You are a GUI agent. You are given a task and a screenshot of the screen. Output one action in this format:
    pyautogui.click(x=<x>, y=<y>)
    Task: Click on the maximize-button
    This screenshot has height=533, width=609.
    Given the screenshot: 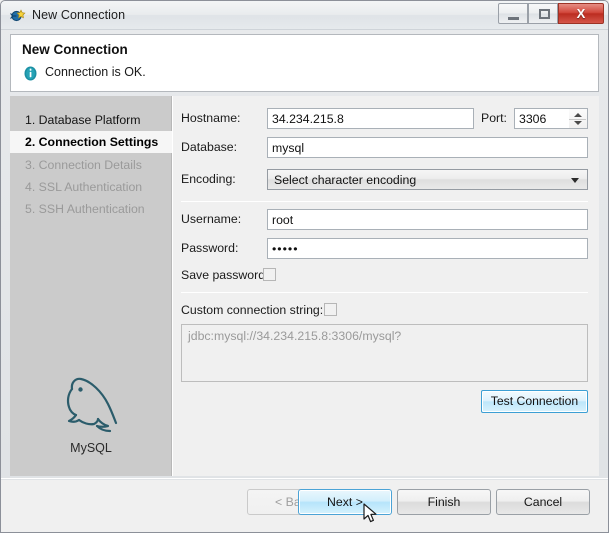 What is the action you would take?
    pyautogui.click(x=543, y=13)
    